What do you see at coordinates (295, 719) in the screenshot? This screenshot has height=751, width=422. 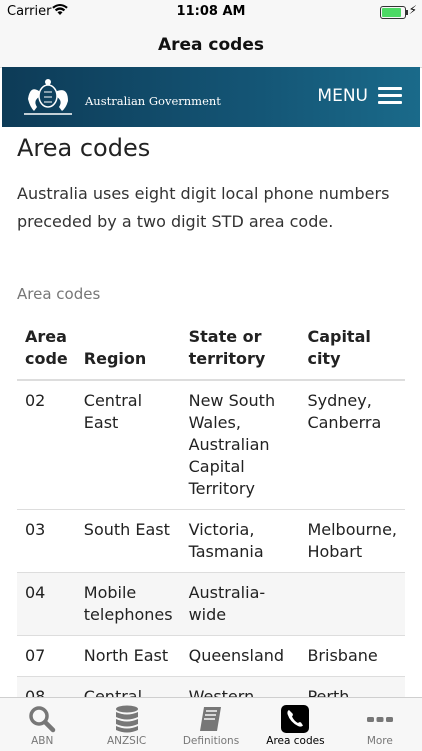 I see `phone-icon` at bounding box center [295, 719].